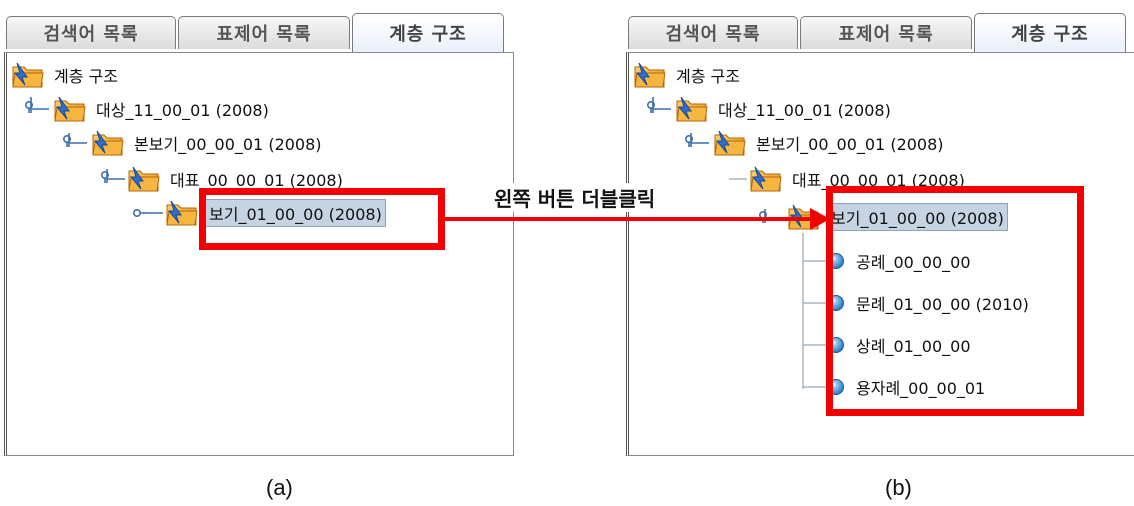  I want to click on caption-a: (a), so click(279, 487).